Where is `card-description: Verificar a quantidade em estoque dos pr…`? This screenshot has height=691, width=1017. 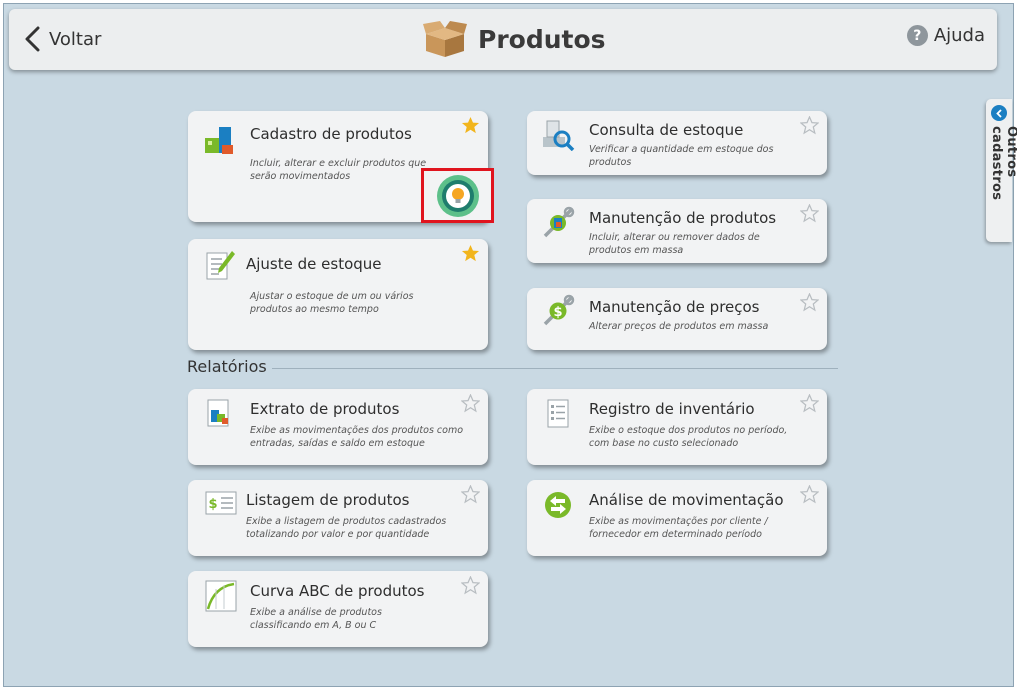
card-description: Verificar a quantidade em estoque dos pr… is located at coordinates (681, 156).